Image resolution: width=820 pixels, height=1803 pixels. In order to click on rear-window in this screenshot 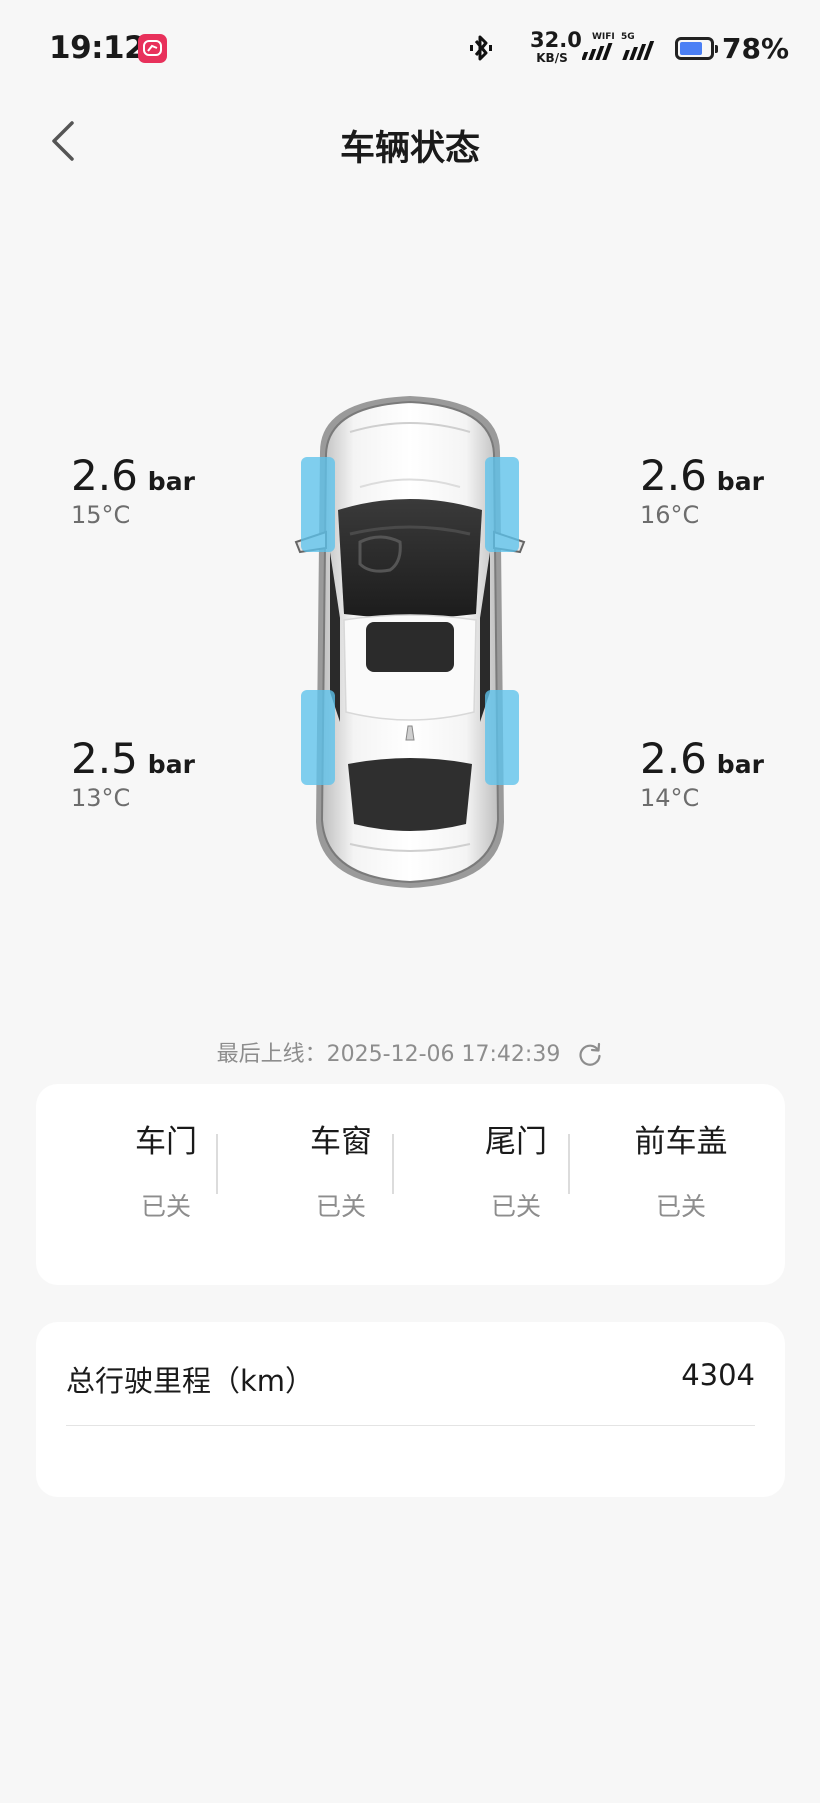, I will do `click(410, 794)`.